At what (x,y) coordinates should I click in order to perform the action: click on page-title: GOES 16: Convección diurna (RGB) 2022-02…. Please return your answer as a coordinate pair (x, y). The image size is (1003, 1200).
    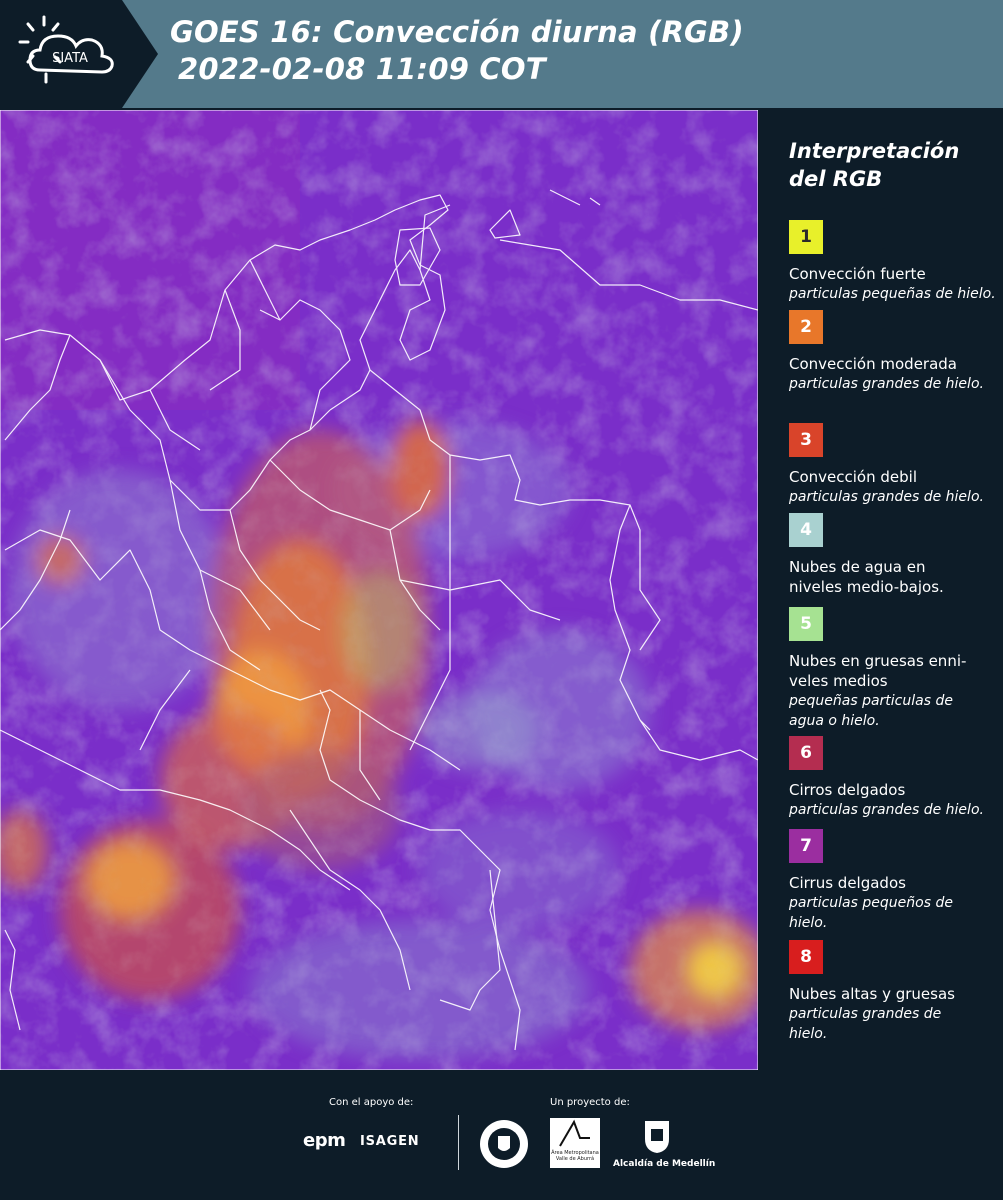
    Looking at the image, I should click on (457, 51).